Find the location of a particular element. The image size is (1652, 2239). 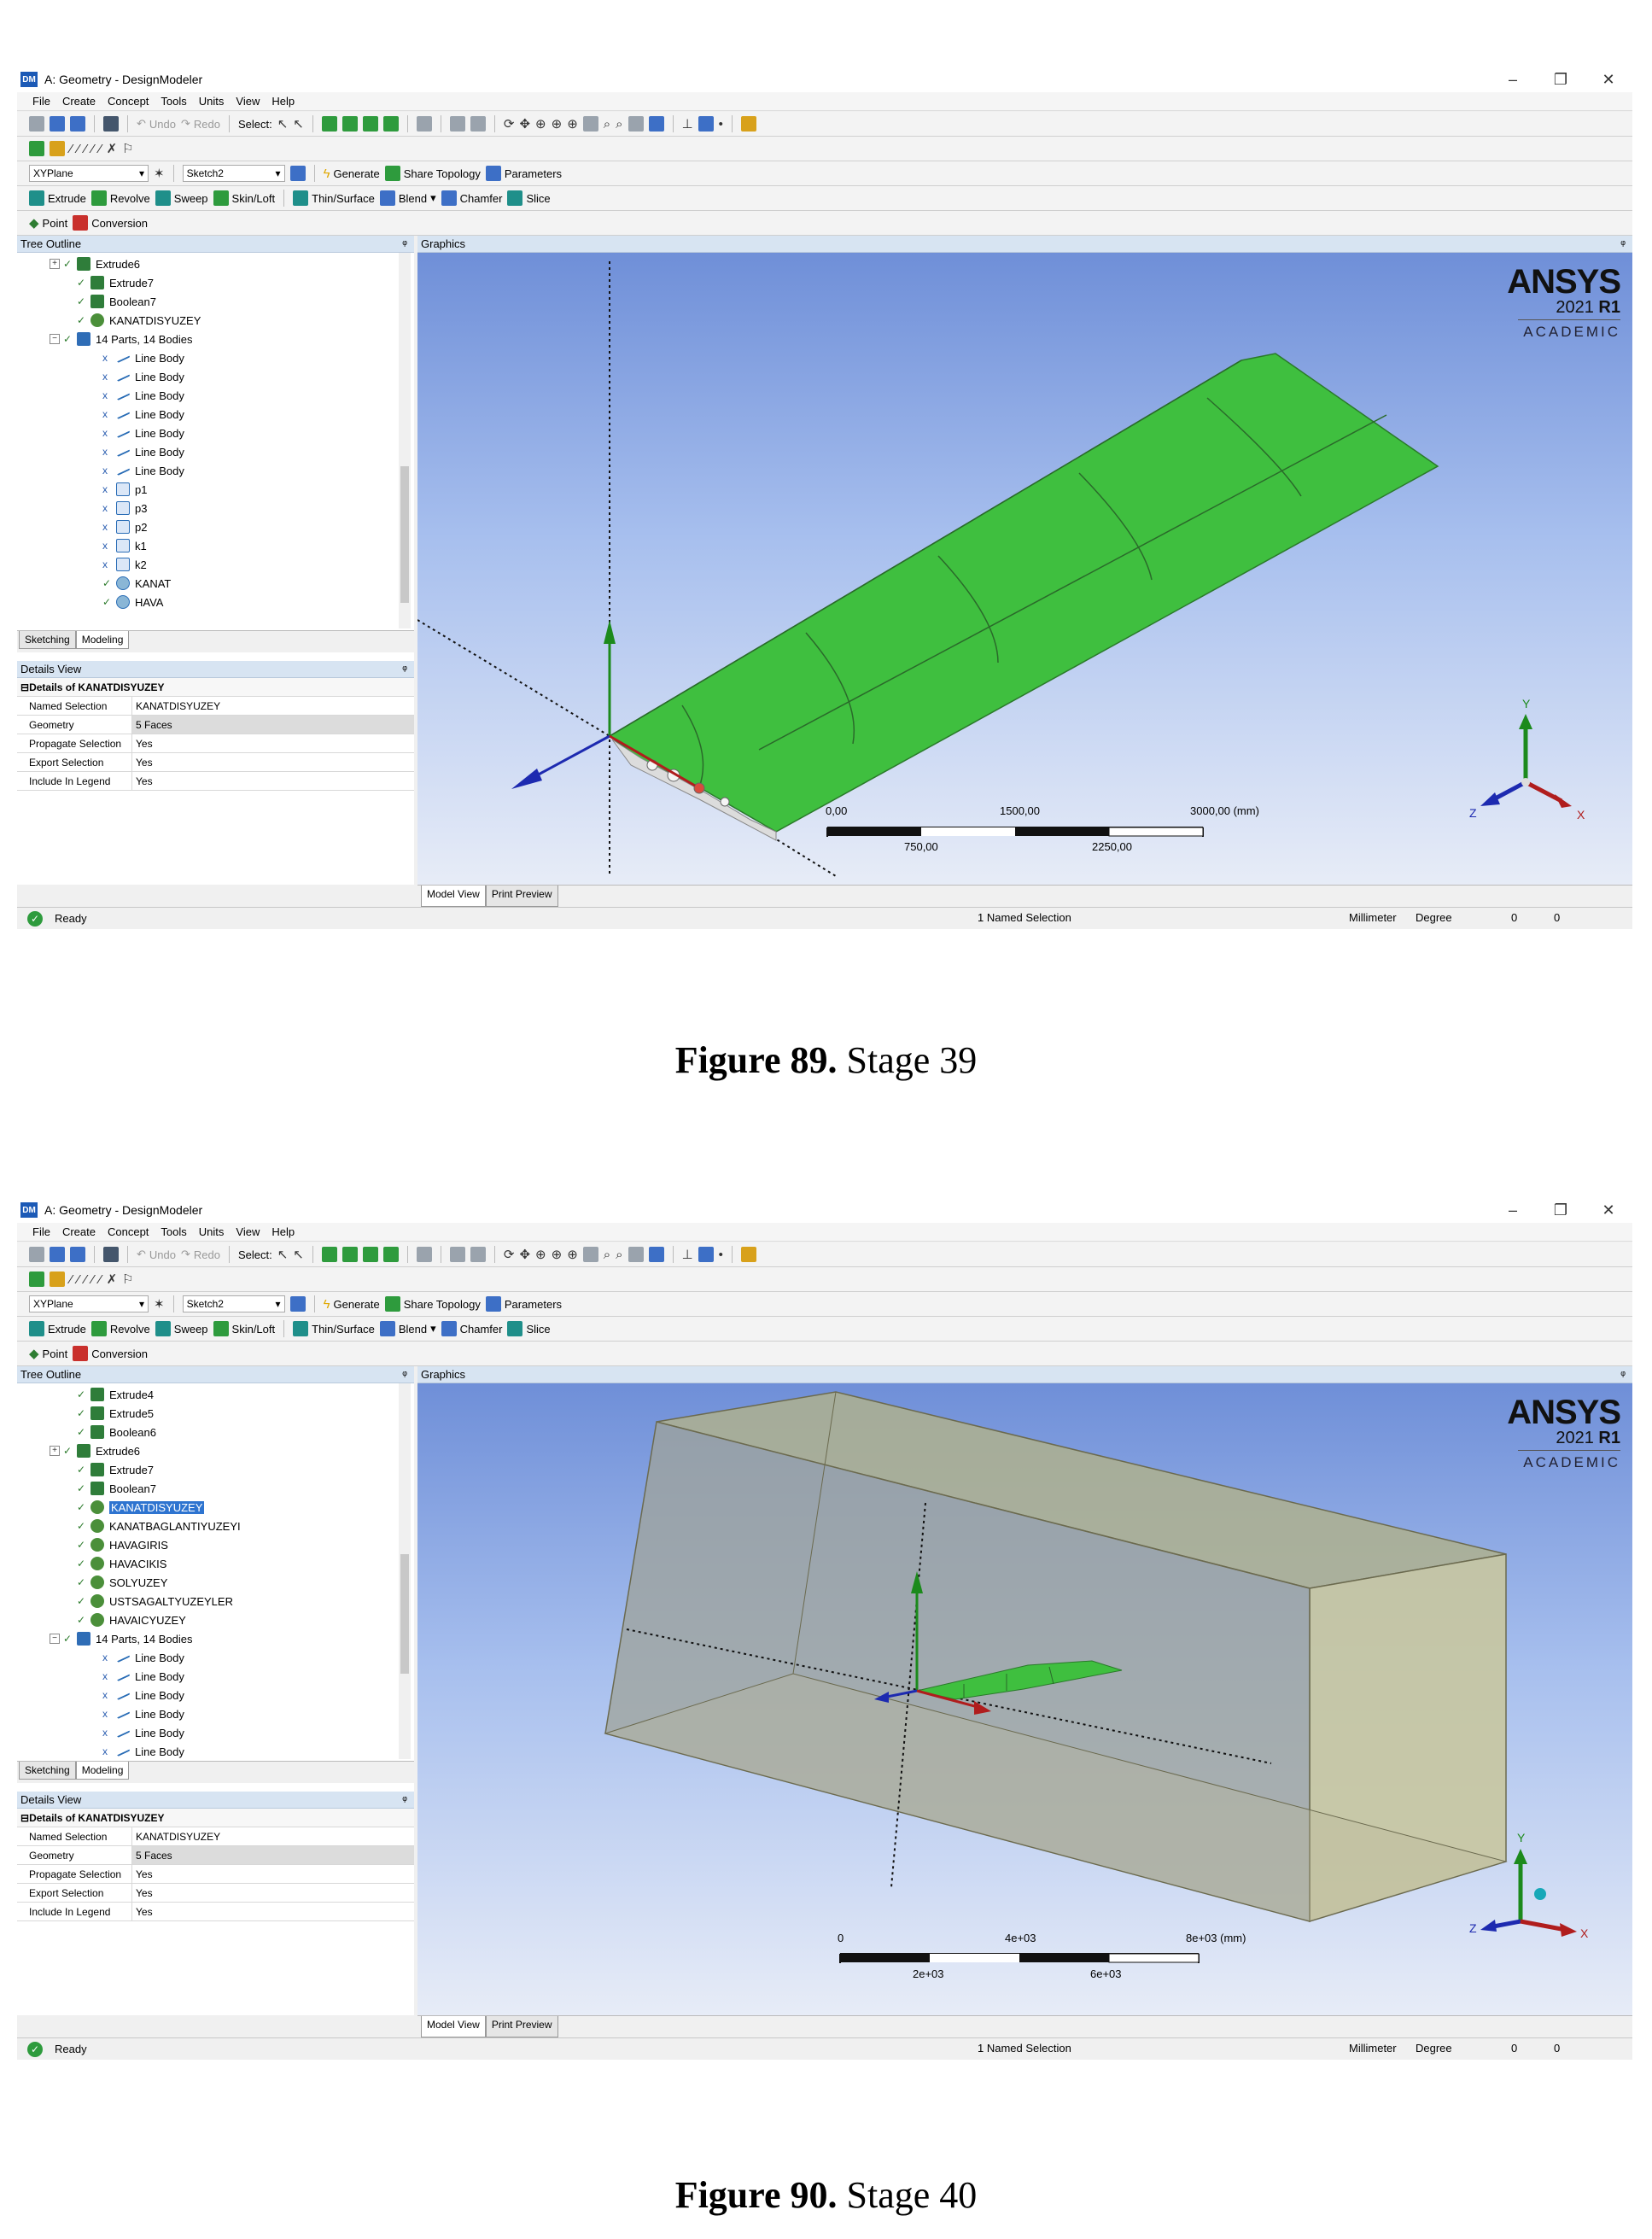

undo-button: ↶ Undo is located at coordinates (156, 124).